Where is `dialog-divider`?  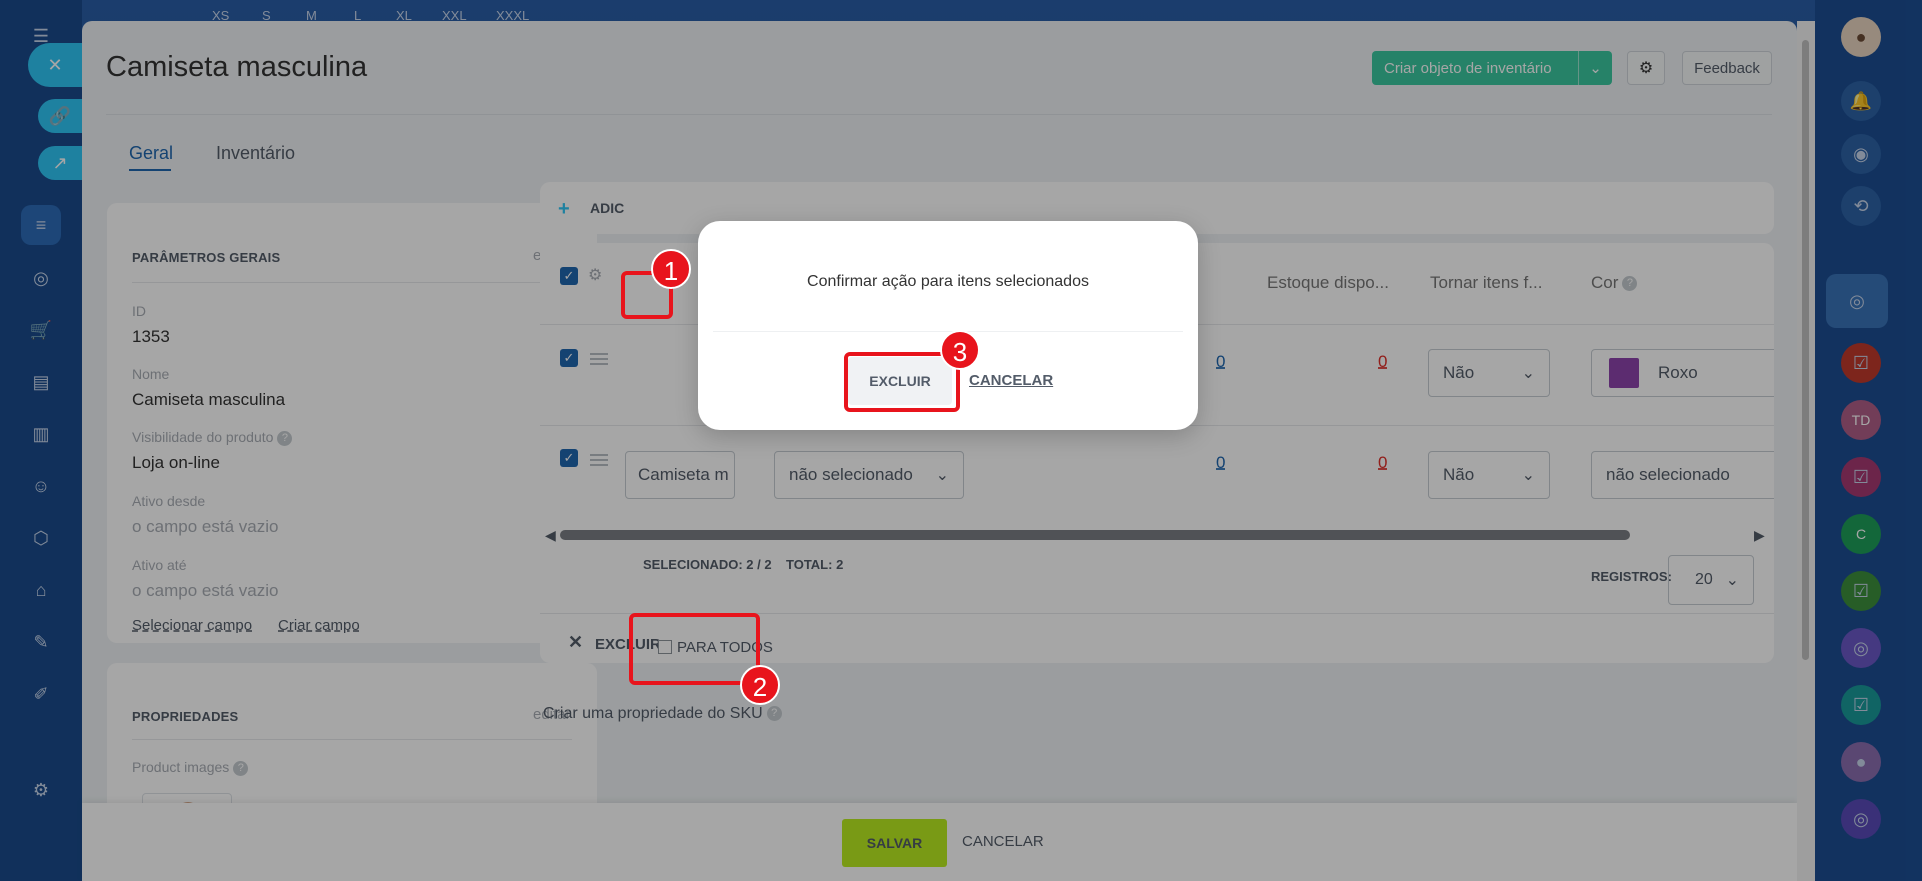 dialog-divider is located at coordinates (948, 331).